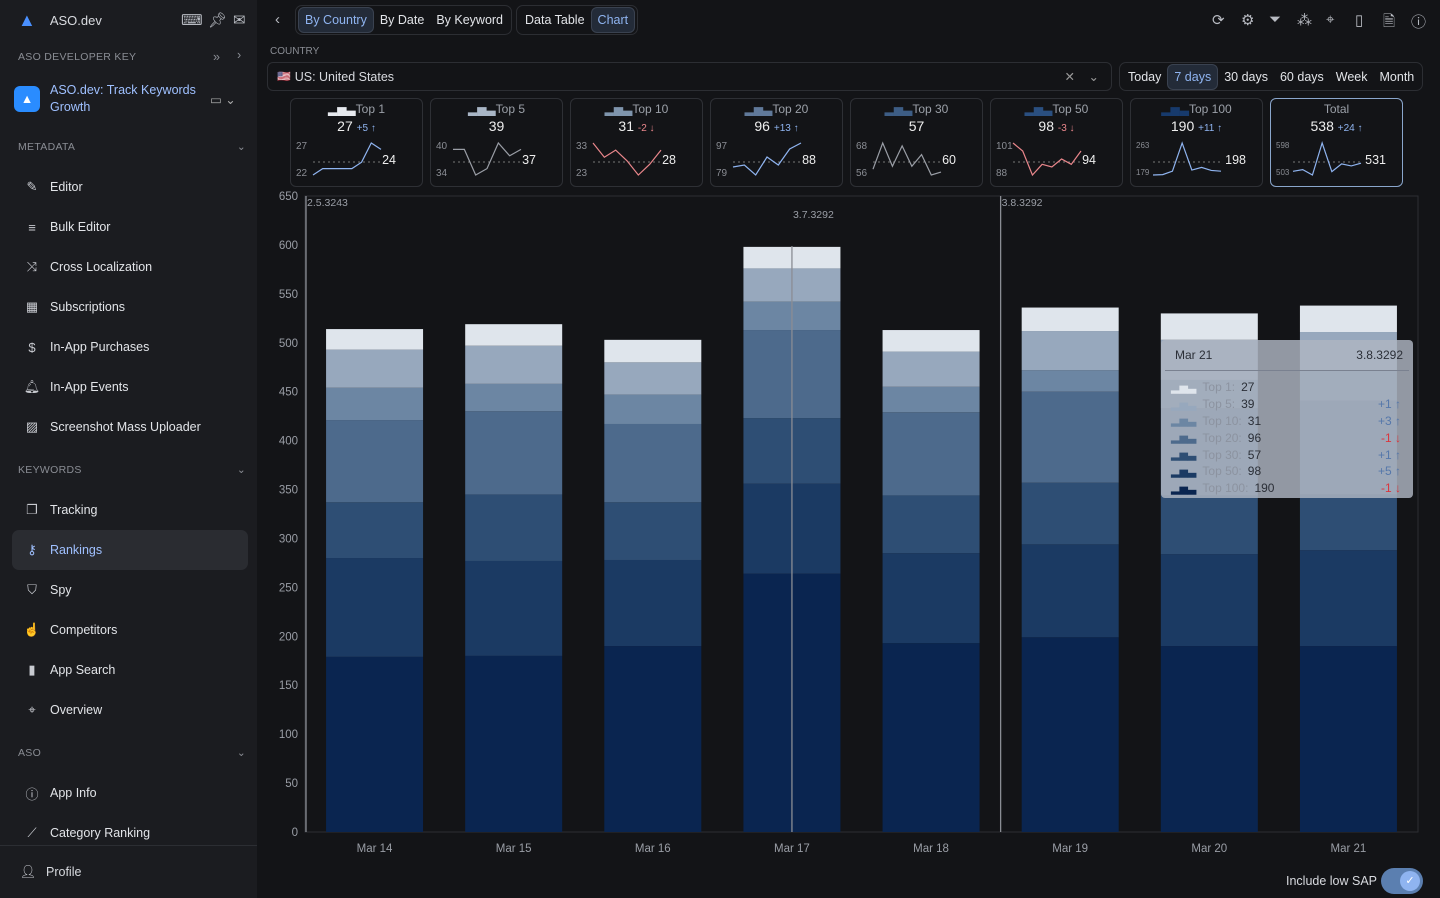 This screenshot has height=898, width=1440. What do you see at coordinates (1286, 387) in the screenshot?
I see `tooltip-row: ▂▅▃ Top 1: 27` at bounding box center [1286, 387].